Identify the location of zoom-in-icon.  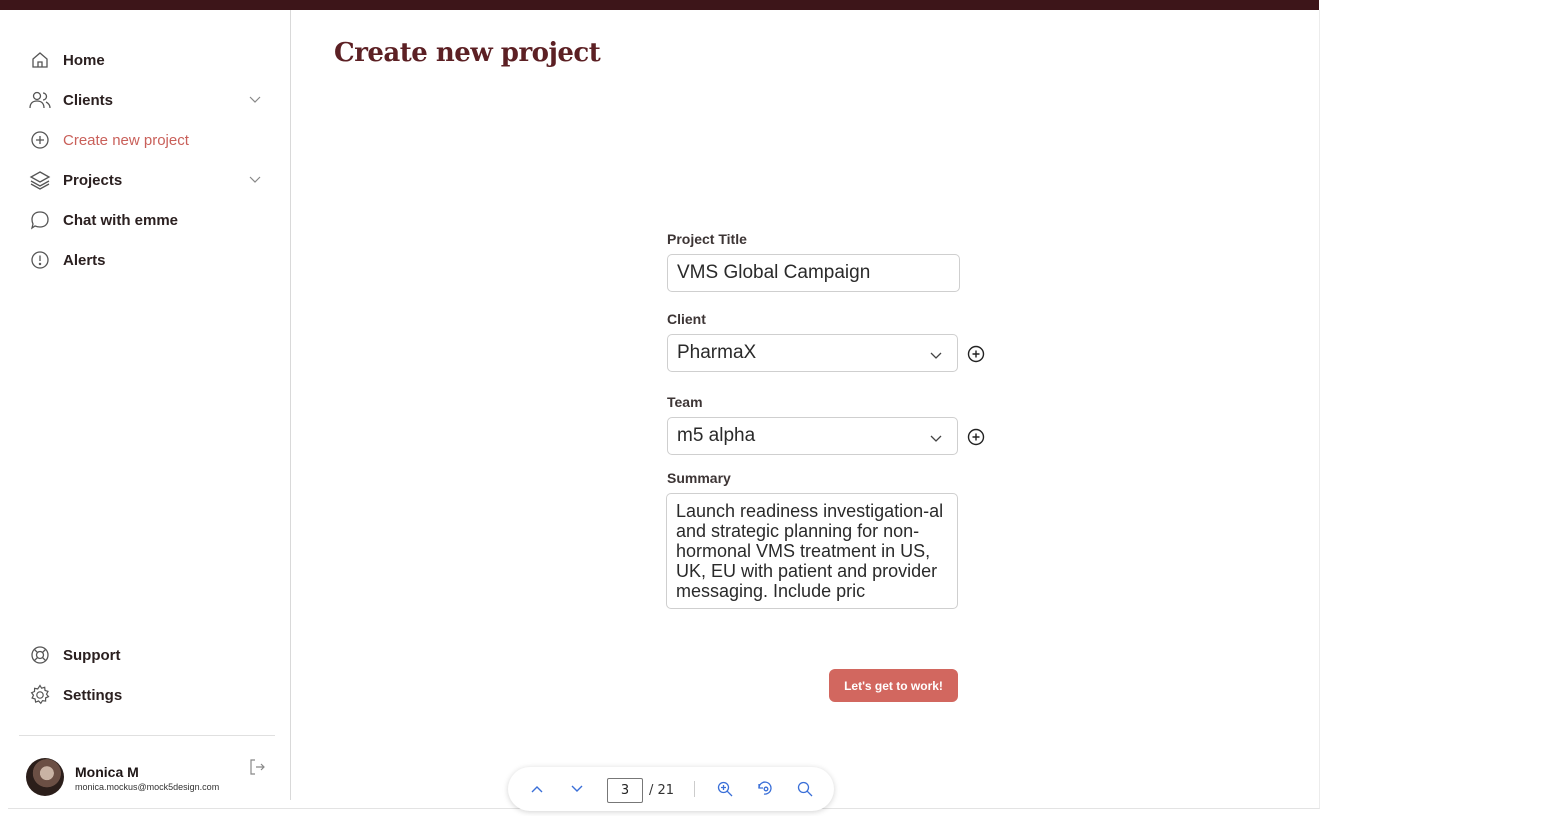
(725, 789).